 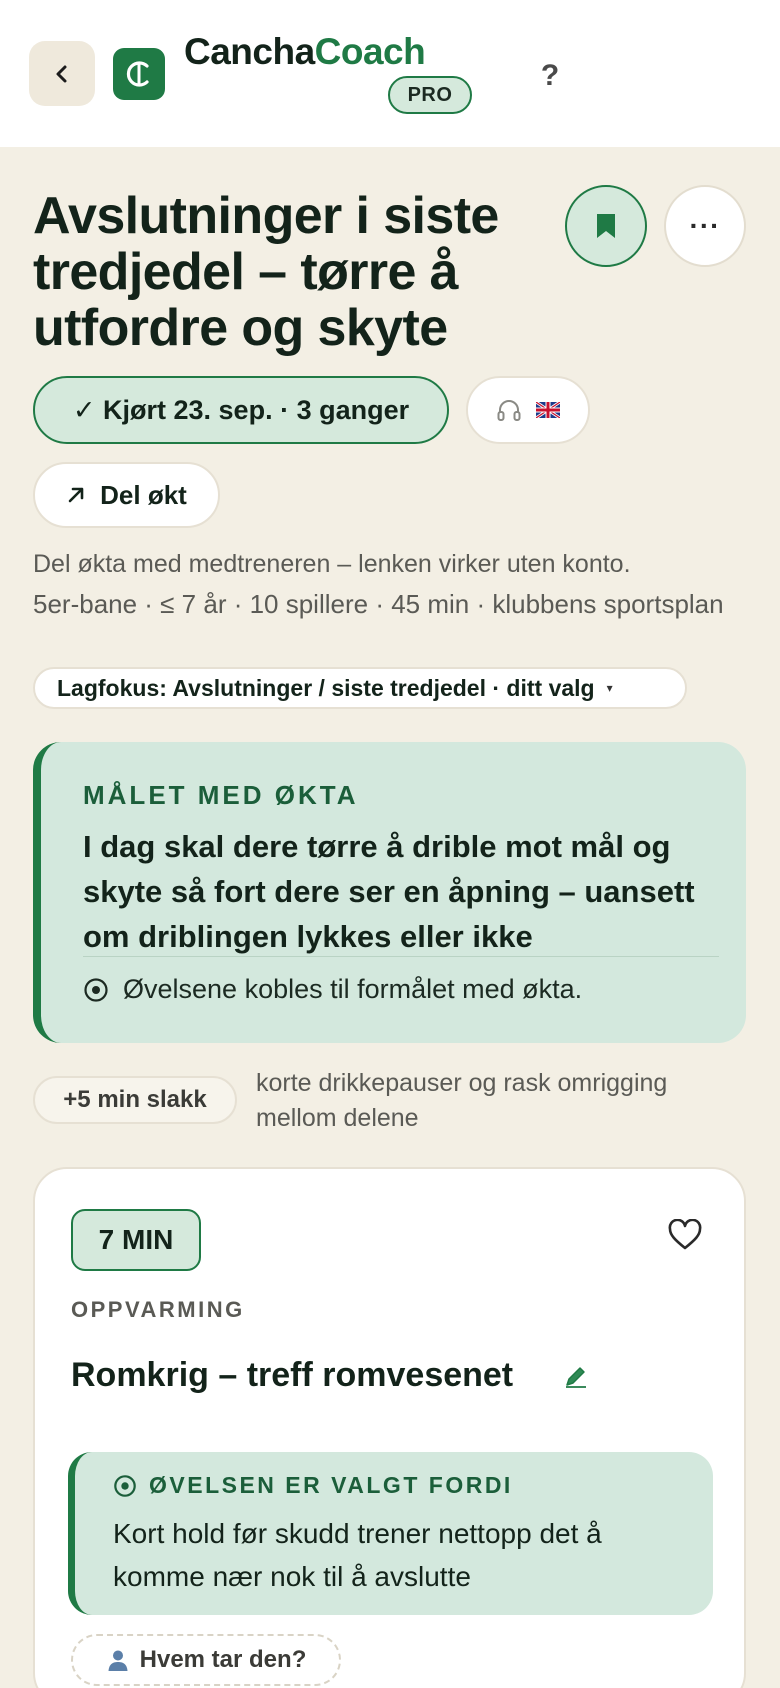 What do you see at coordinates (249, 51) in the screenshot?
I see `brand-part-1: Cancha` at bounding box center [249, 51].